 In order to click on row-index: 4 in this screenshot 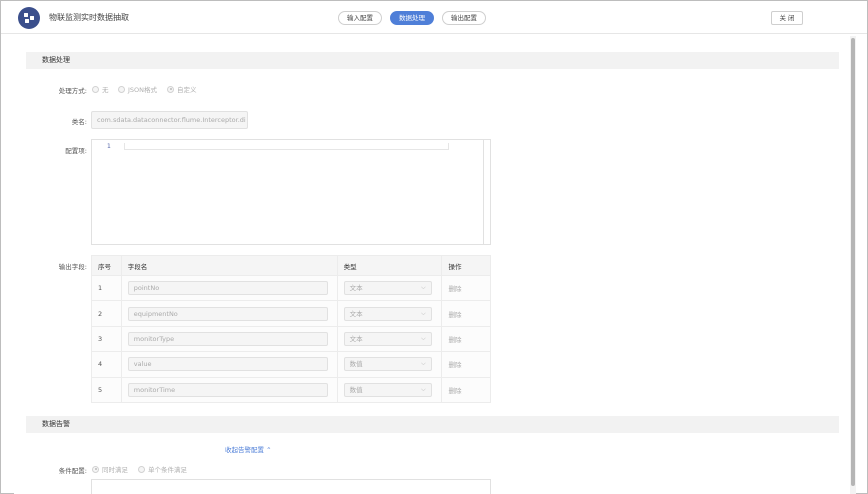, I will do `click(106, 364)`.